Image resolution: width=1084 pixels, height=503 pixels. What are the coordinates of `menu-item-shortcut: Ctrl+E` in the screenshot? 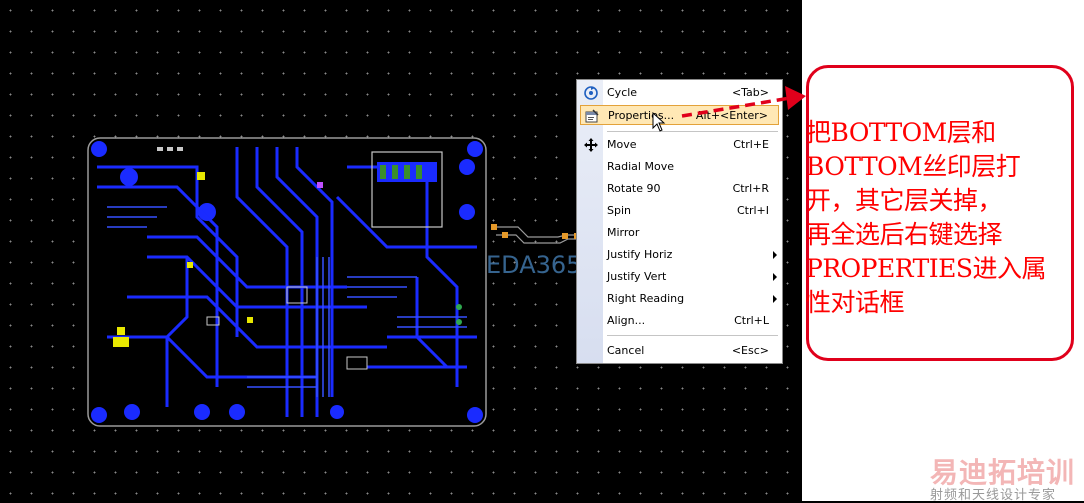 It's located at (751, 144).